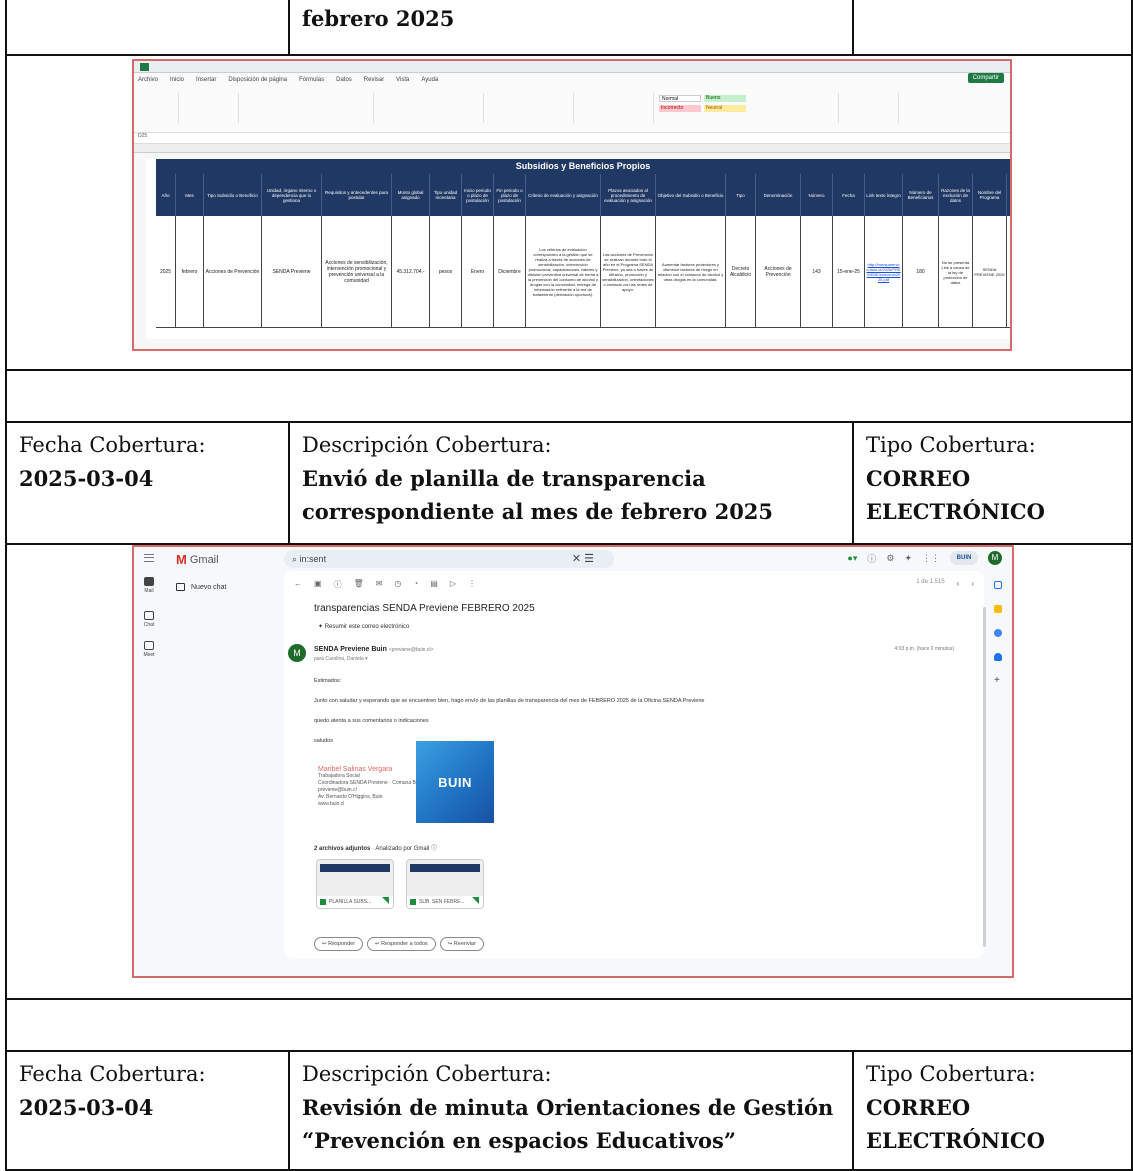 The width and height of the screenshot is (1133, 1171). What do you see at coordinates (995, 558) in the screenshot?
I see `avatar: M` at bounding box center [995, 558].